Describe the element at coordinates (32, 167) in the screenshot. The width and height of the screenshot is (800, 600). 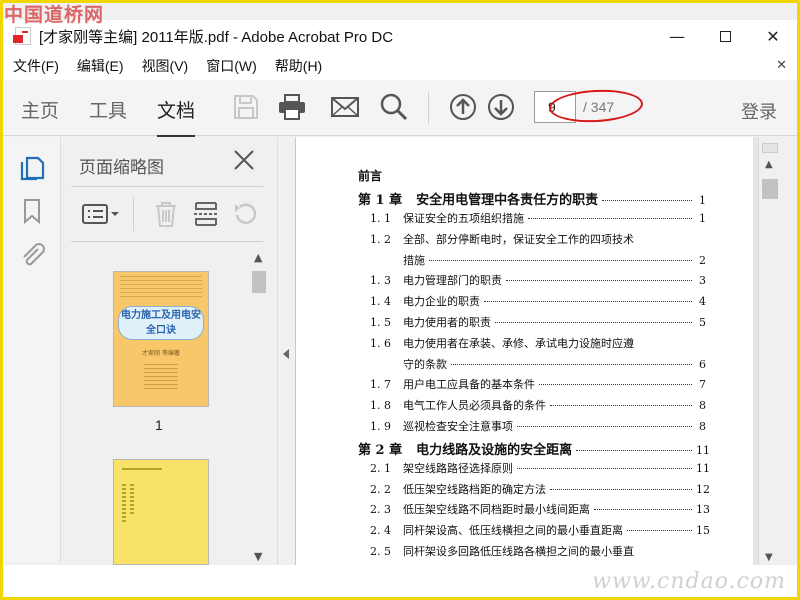
I see `page-thumbnails-icon` at that location.